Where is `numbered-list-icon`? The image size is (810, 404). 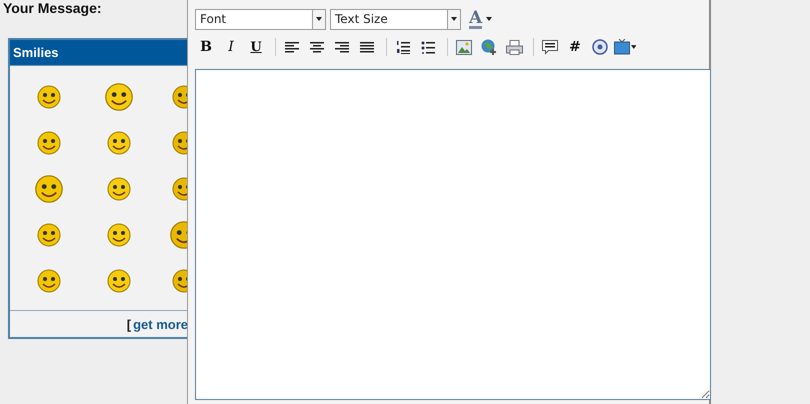 numbered-list-icon is located at coordinates (403, 47).